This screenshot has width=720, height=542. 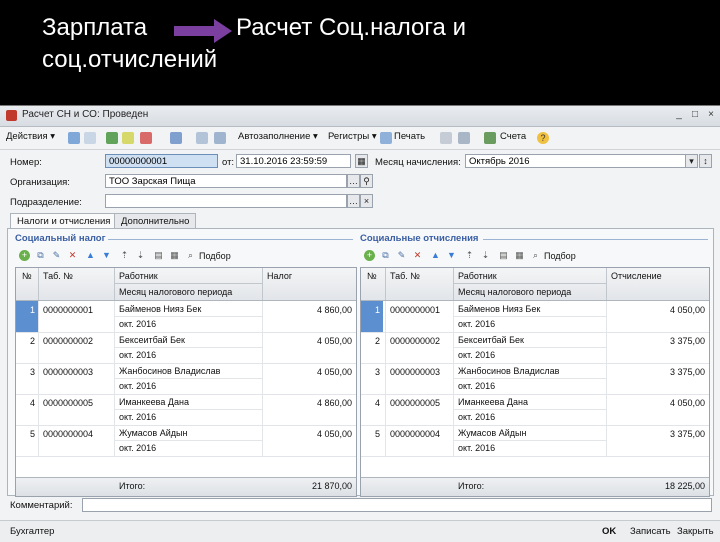 What do you see at coordinates (33, 310) in the screenshot?
I see `row-num: 1` at bounding box center [33, 310].